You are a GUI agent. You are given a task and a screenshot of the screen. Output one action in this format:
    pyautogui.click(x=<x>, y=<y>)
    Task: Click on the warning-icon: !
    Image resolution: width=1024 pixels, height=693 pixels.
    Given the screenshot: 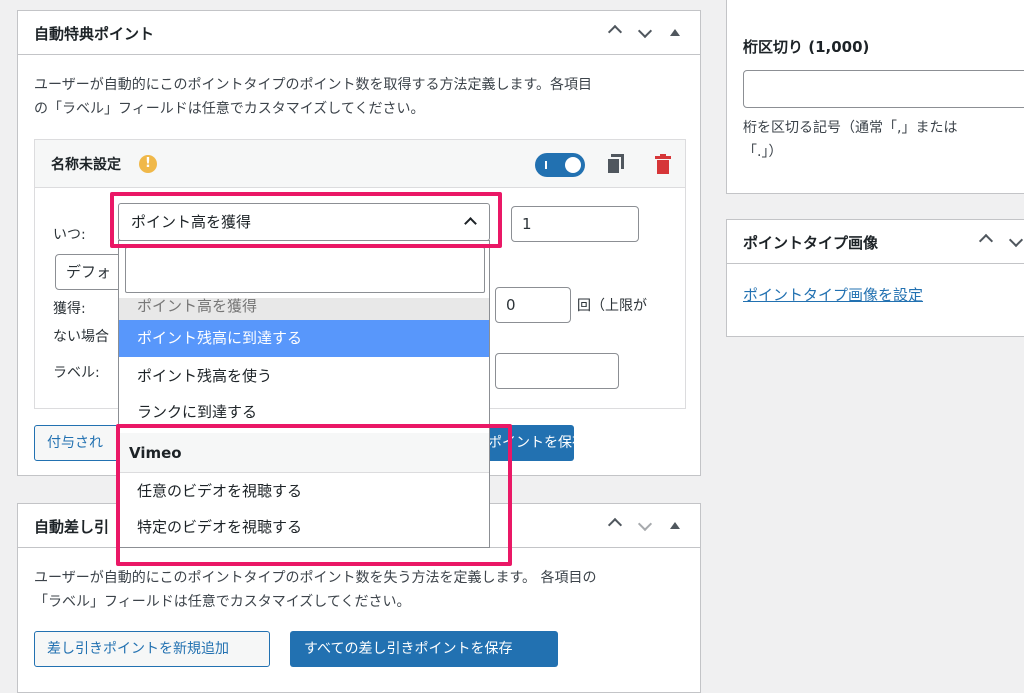 What is the action you would take?
    pyautogui.click(x=148, y=164)
    